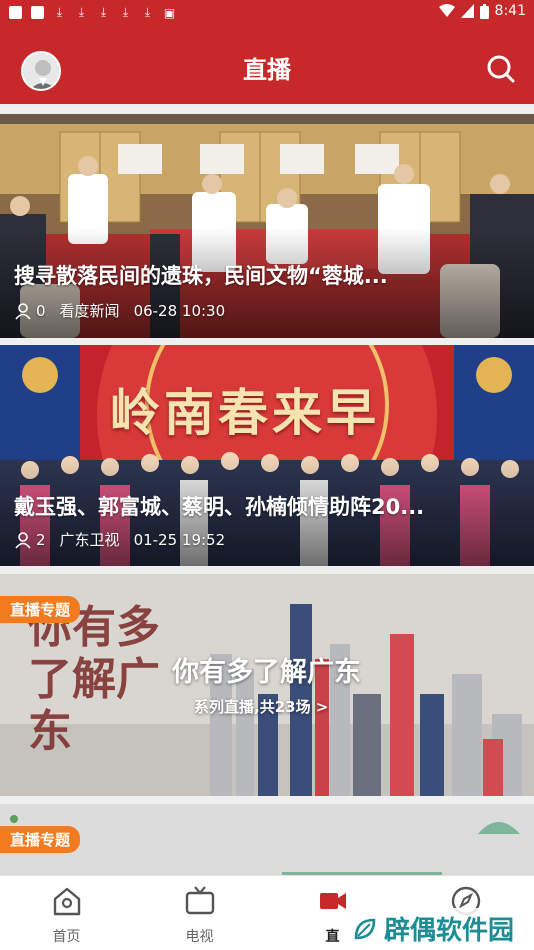  Describe the element at coordinates (179, 539) in the screenshot. I see `live-time: 01-25 19:52` at that location.